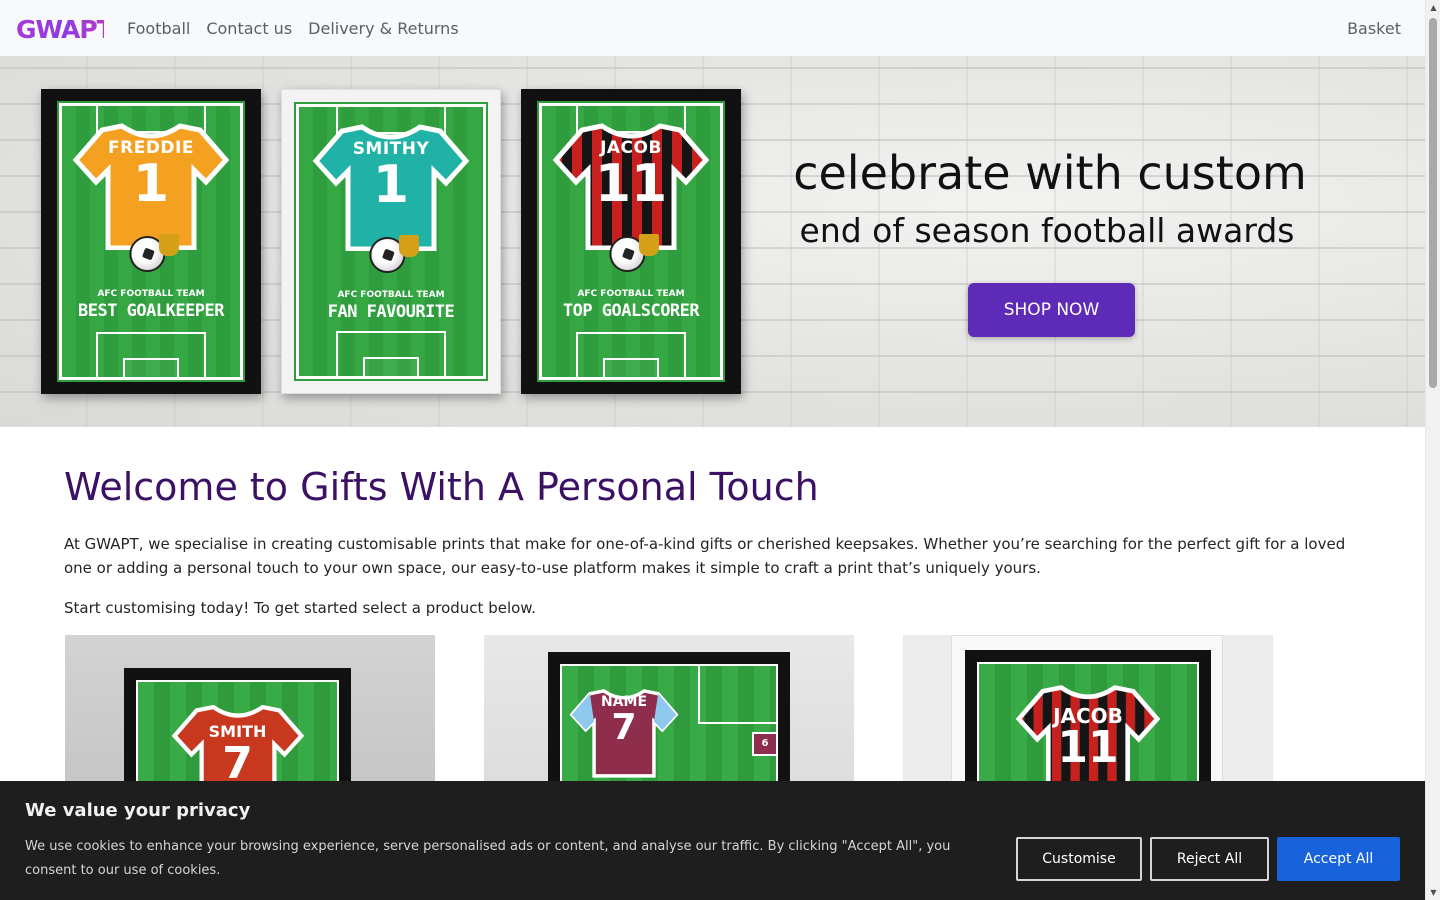  I want to click on accept-all-button: Accept All, so click(1338, 859).